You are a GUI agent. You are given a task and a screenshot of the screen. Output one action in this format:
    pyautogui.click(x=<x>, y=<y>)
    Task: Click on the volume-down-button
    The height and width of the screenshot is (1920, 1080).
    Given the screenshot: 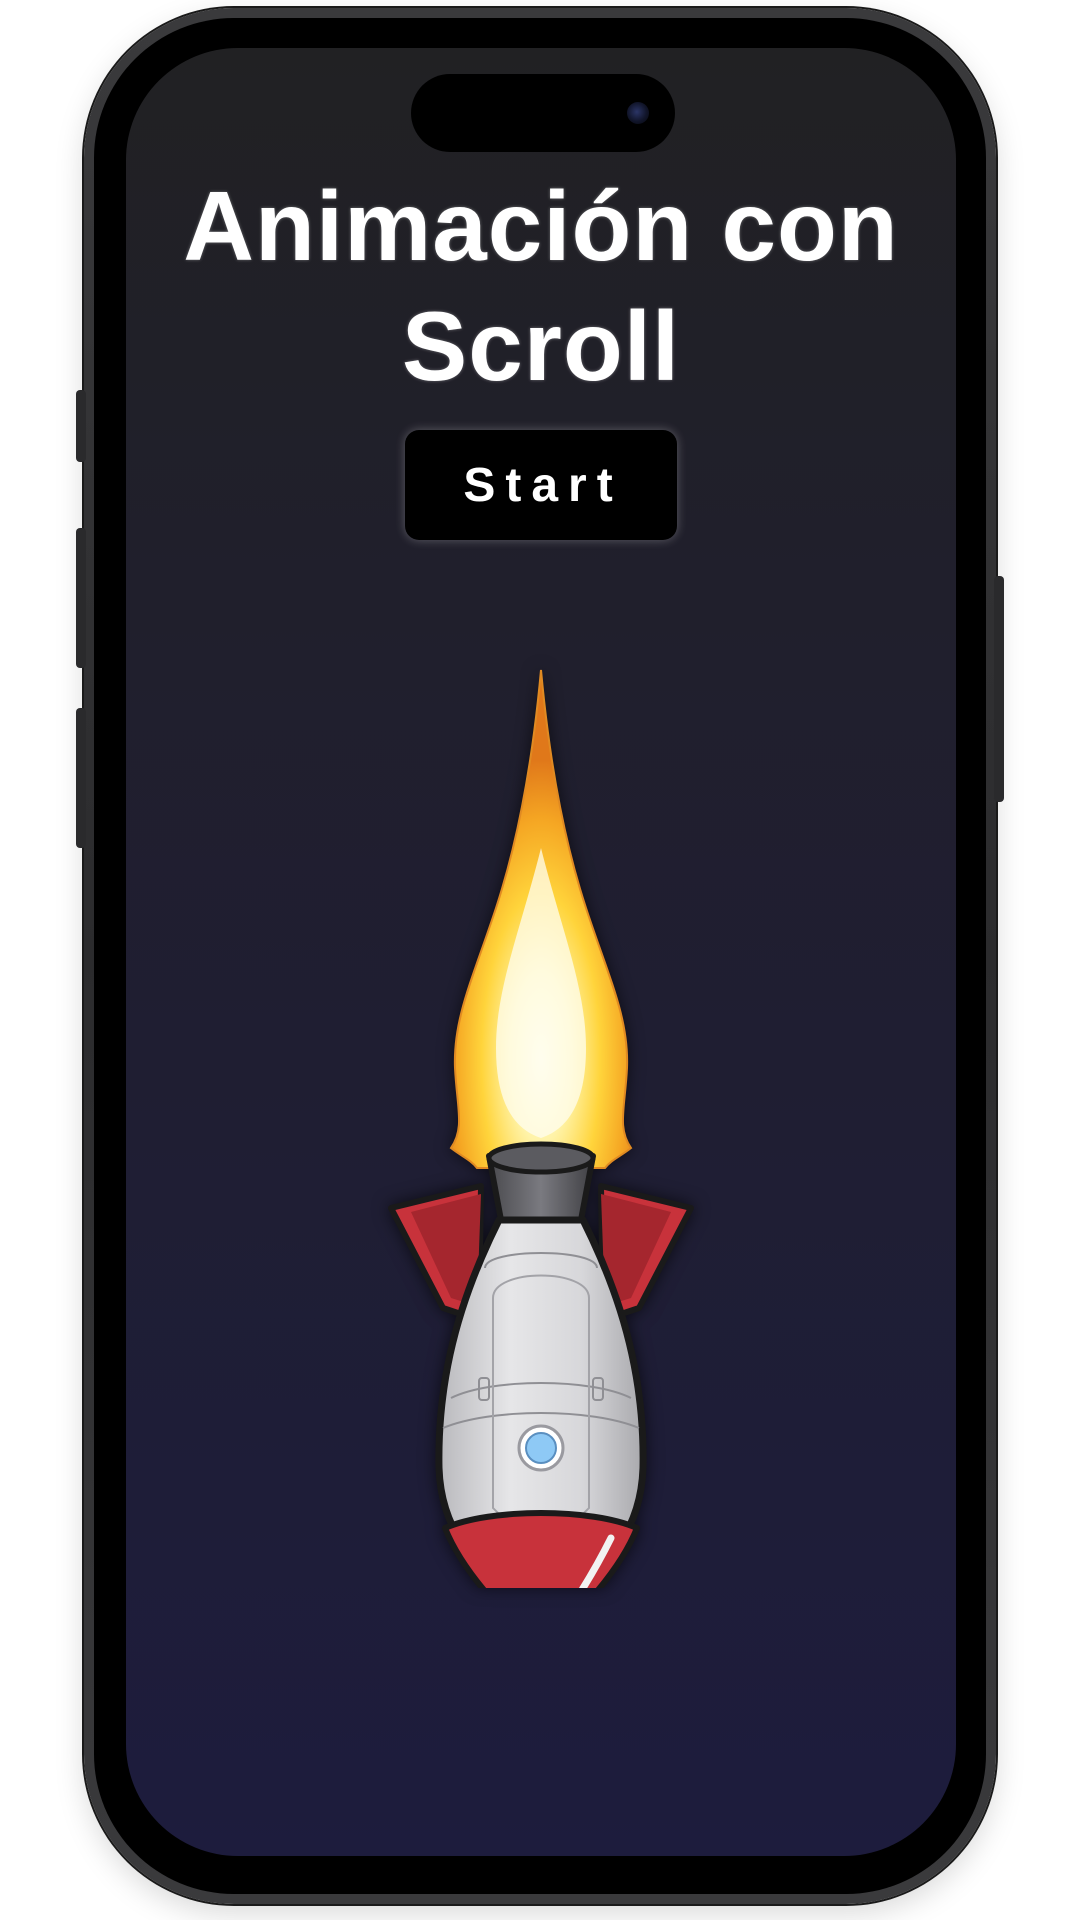 What is the action you would take?
    pyautogui.click(x=81, y=778)
    